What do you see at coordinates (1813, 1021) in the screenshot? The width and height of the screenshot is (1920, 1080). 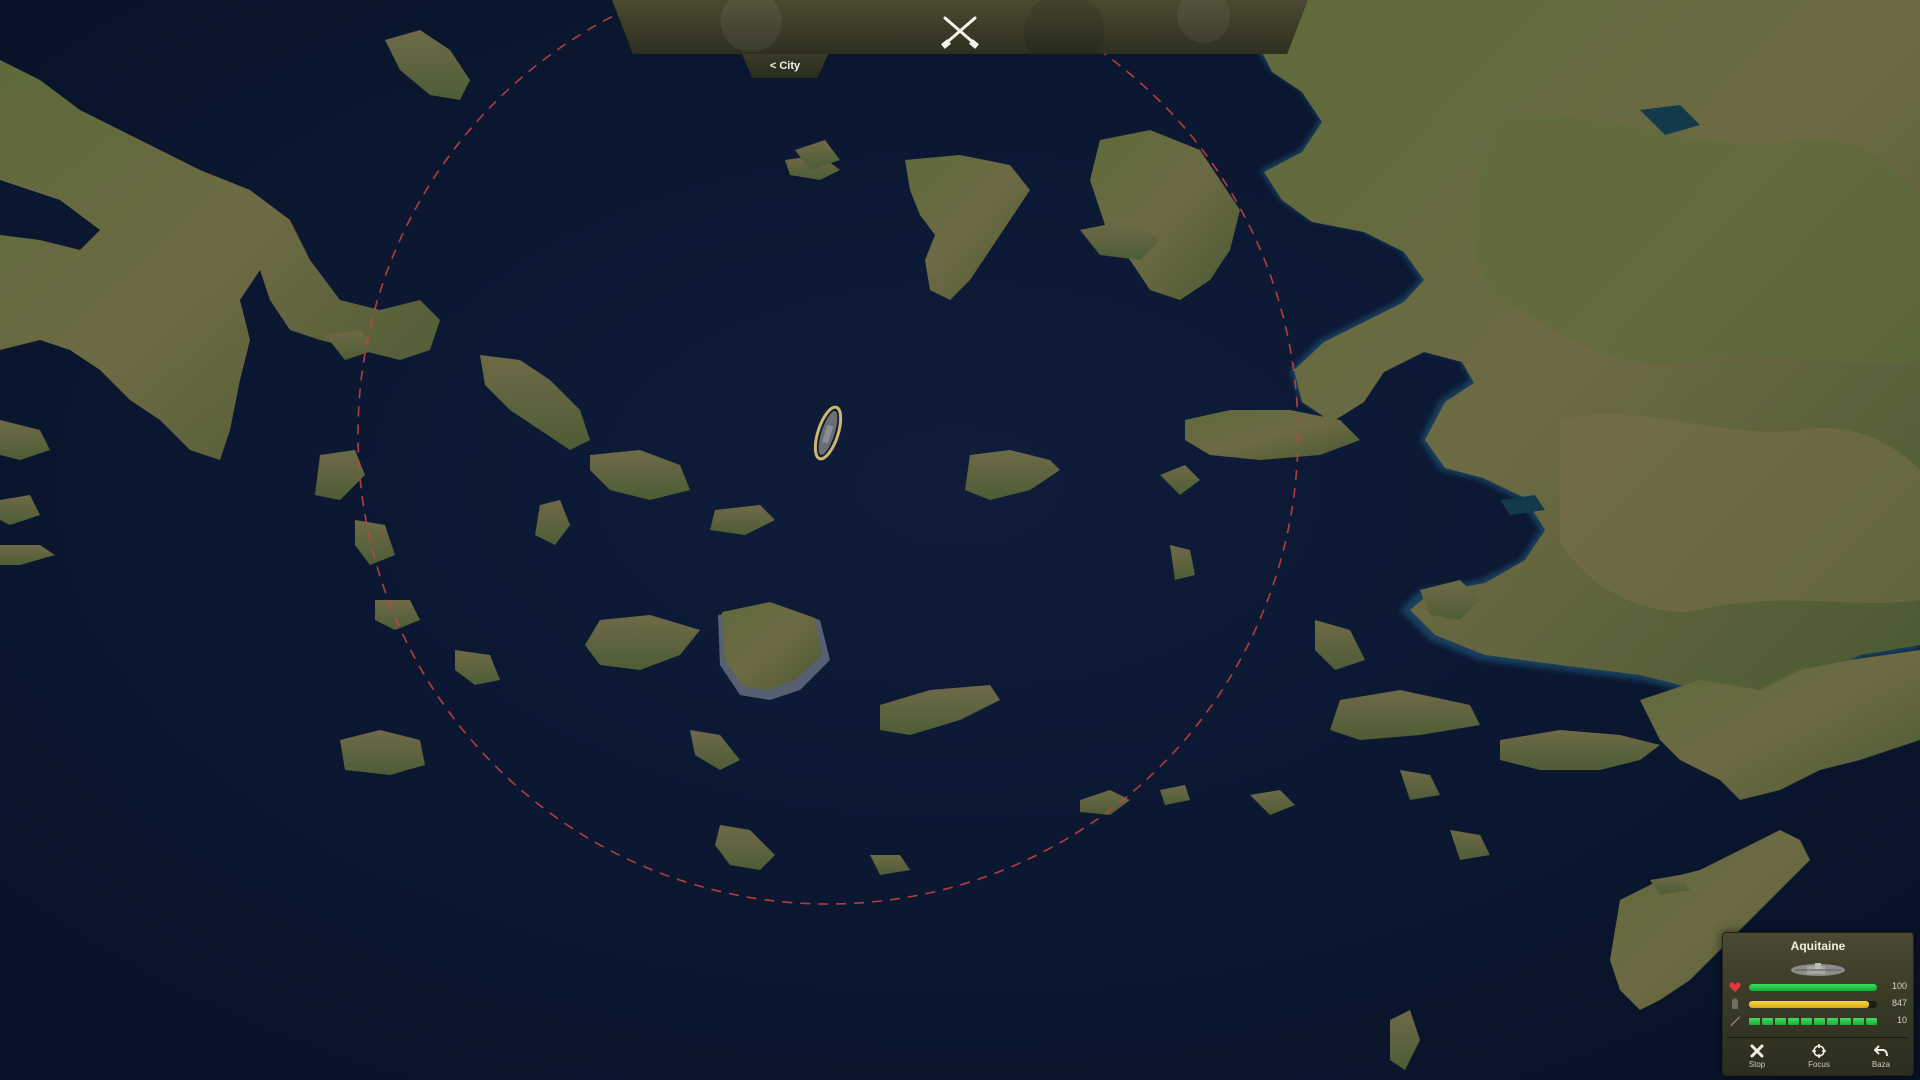 I see `missile-bar` at bounding box center [1813, 1021].